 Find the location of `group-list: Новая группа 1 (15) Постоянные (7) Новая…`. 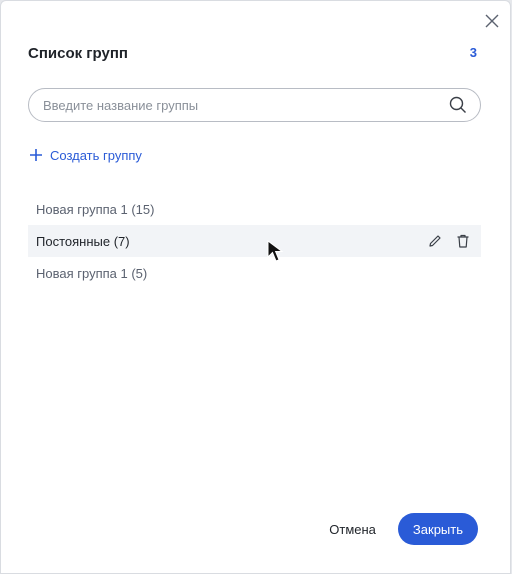

group-list: Новая группа 1 (15) Постоянные (7) Новая… is located at coordinates (254, 241).